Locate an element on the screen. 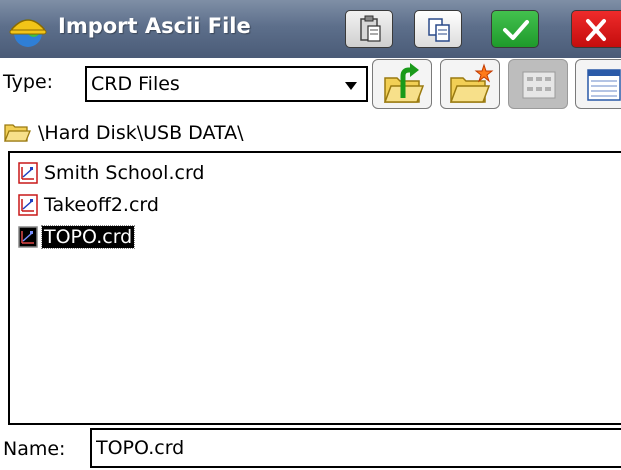 Image resolution: width=621 pixels, height=470 pixels. list-view-icon is located at coordinates (539, 85).